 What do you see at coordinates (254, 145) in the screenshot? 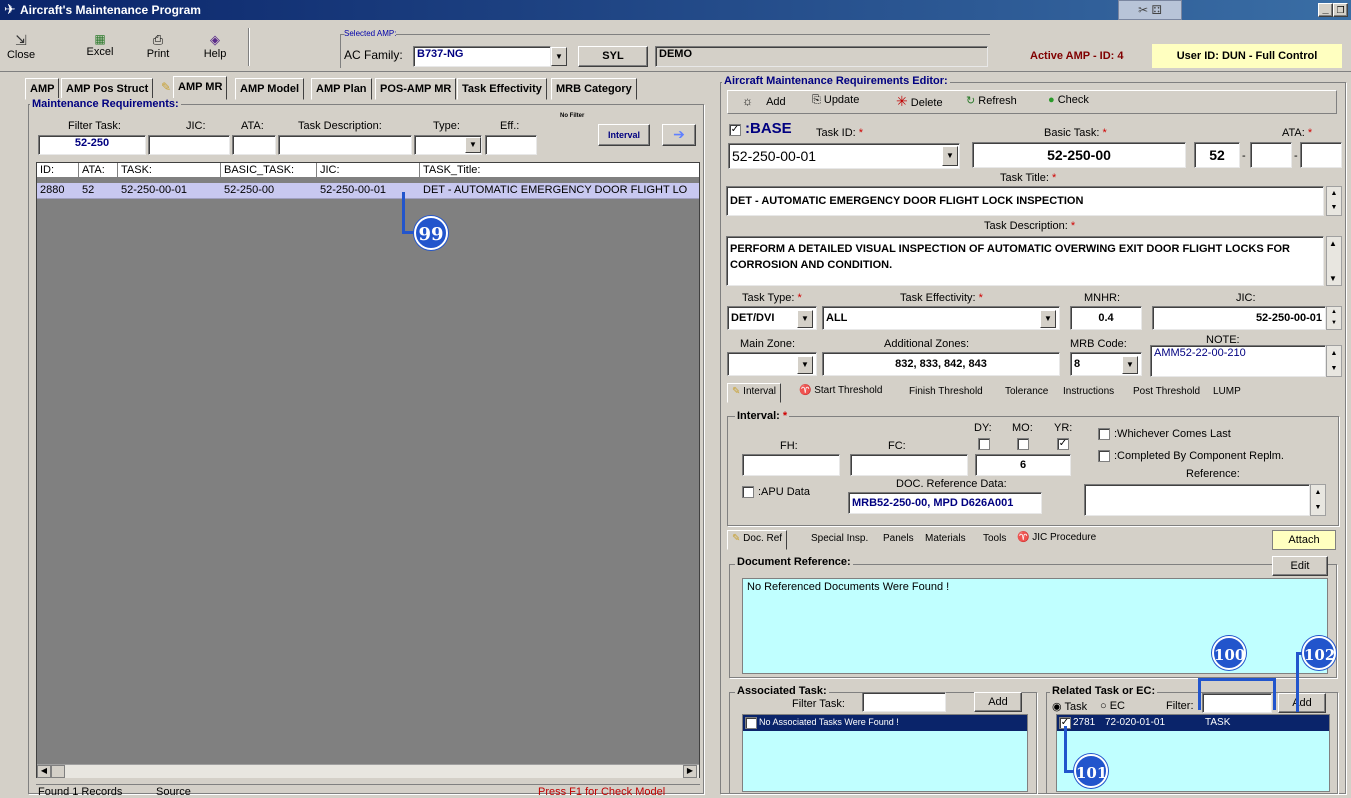
I see `ata-filter-input` at bounding box center [254, 145].